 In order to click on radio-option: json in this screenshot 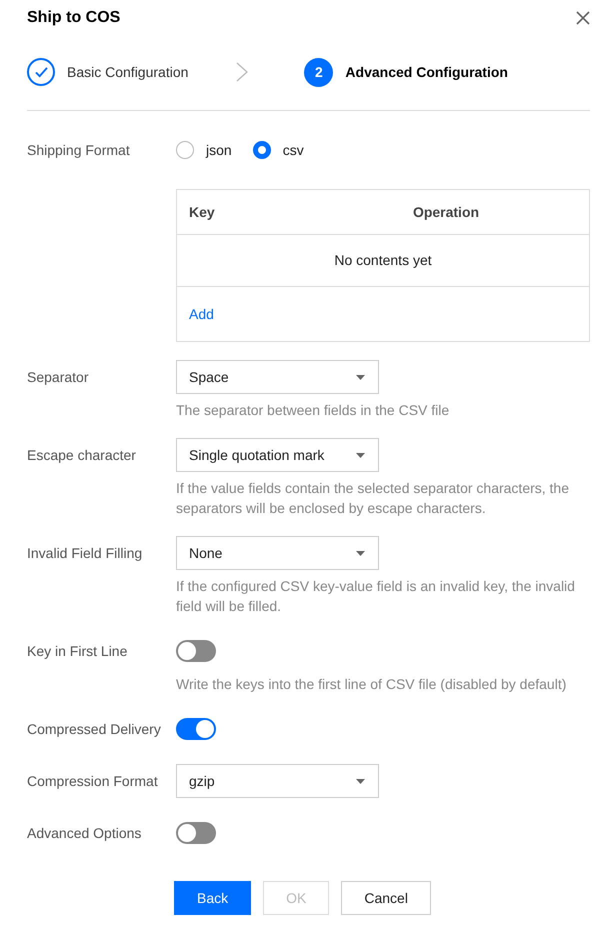, I will do `click(204, 150)`.